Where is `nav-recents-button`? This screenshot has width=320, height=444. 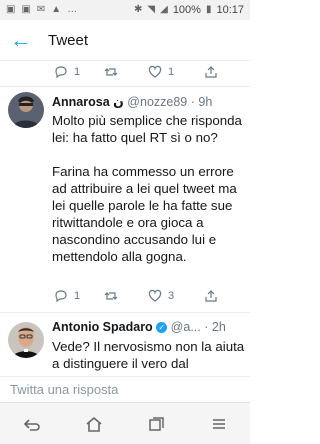
nav-recents-button is located at coordinates (156, 424).